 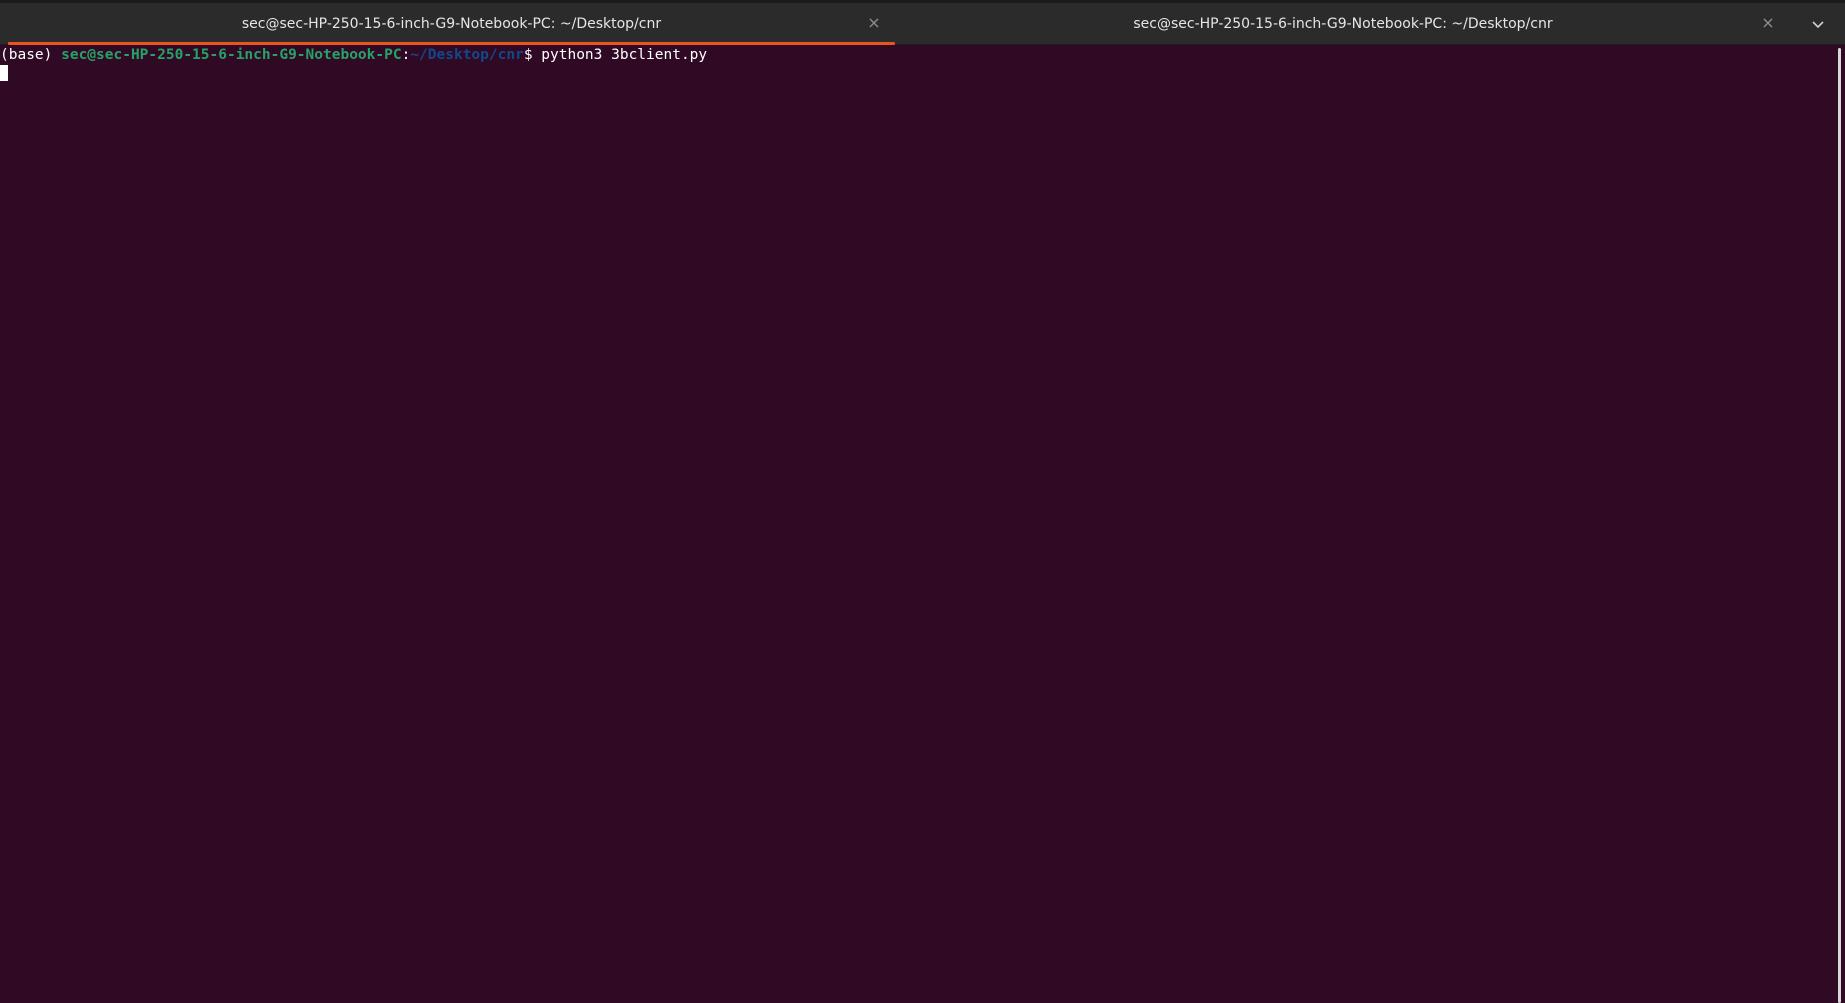 I want to click on active-tab-indicator, so click(x=451, y=43).